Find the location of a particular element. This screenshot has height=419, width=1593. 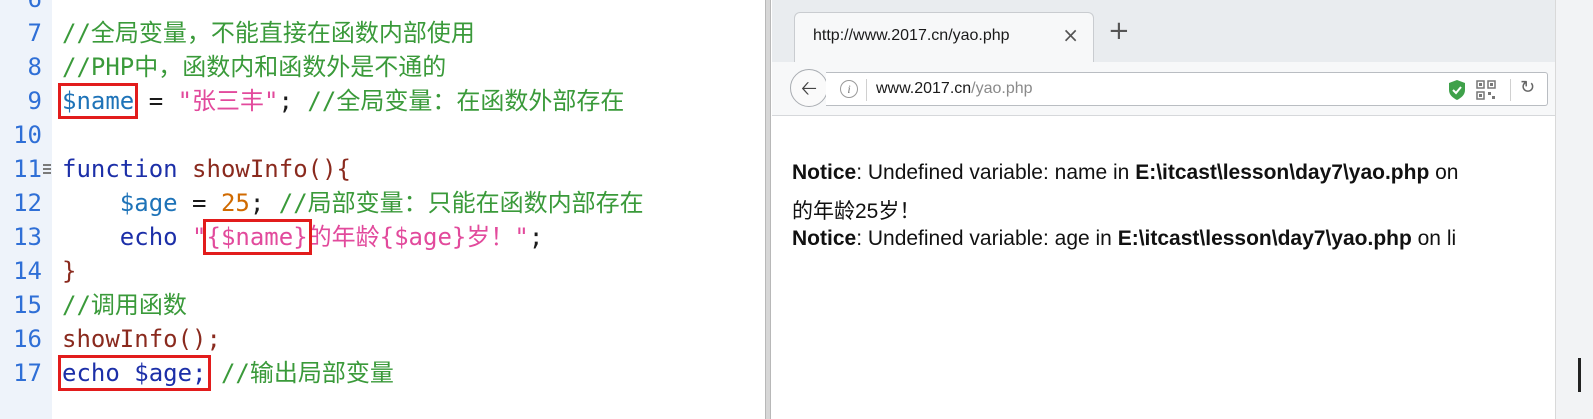

new-tab-button: + is located at coordinates (1119, 31).